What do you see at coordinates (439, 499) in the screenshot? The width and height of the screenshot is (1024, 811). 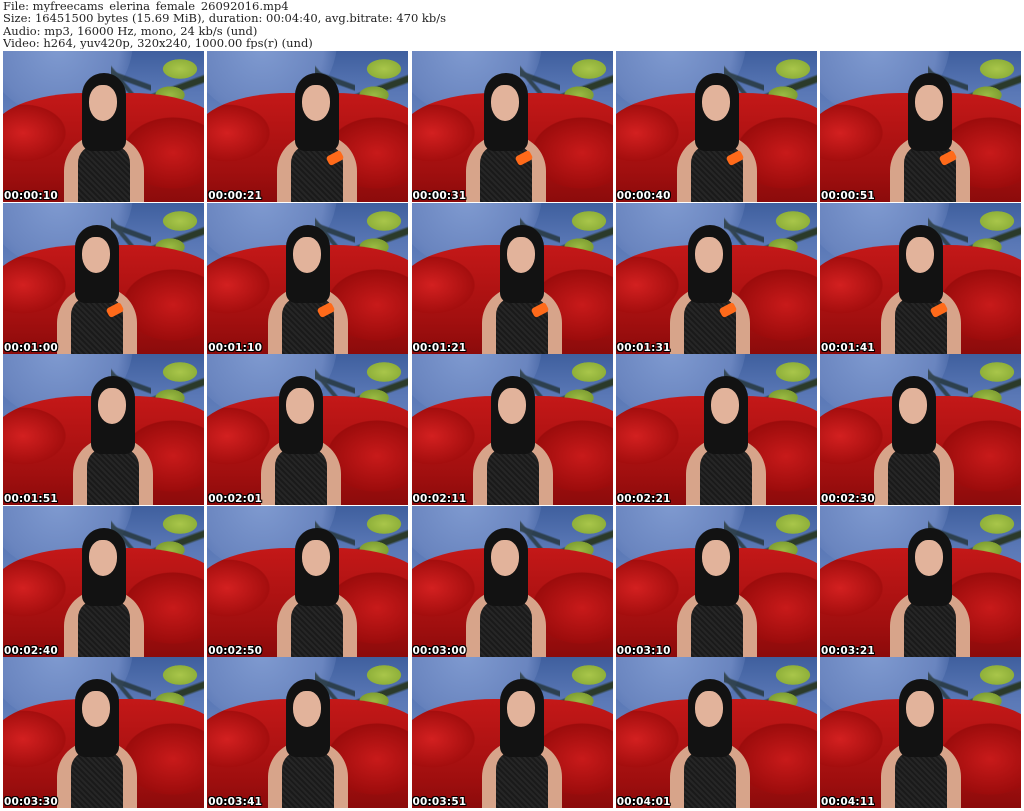 I see `thumbnail-timestamp: 00:02:11` at bounding box center [439, 499].